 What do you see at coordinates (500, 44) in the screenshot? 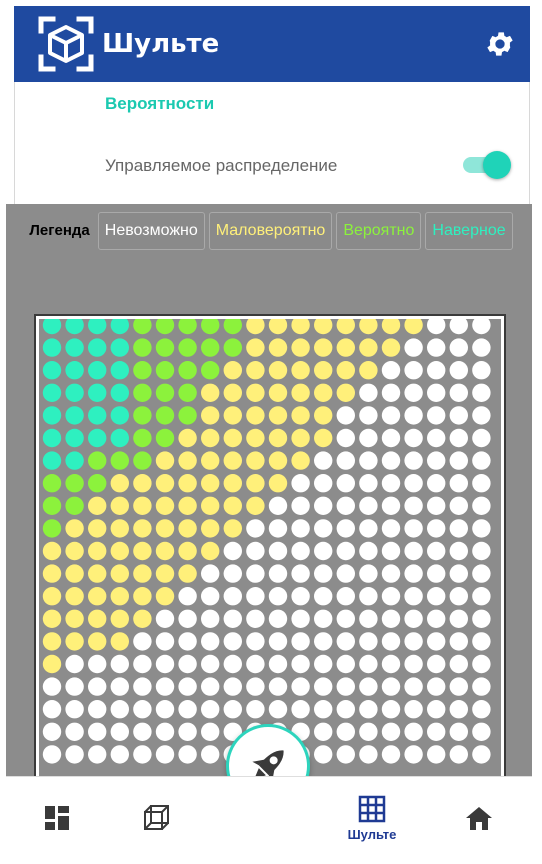
I see `settings-gear-icon` at bounding box center [500, 44].